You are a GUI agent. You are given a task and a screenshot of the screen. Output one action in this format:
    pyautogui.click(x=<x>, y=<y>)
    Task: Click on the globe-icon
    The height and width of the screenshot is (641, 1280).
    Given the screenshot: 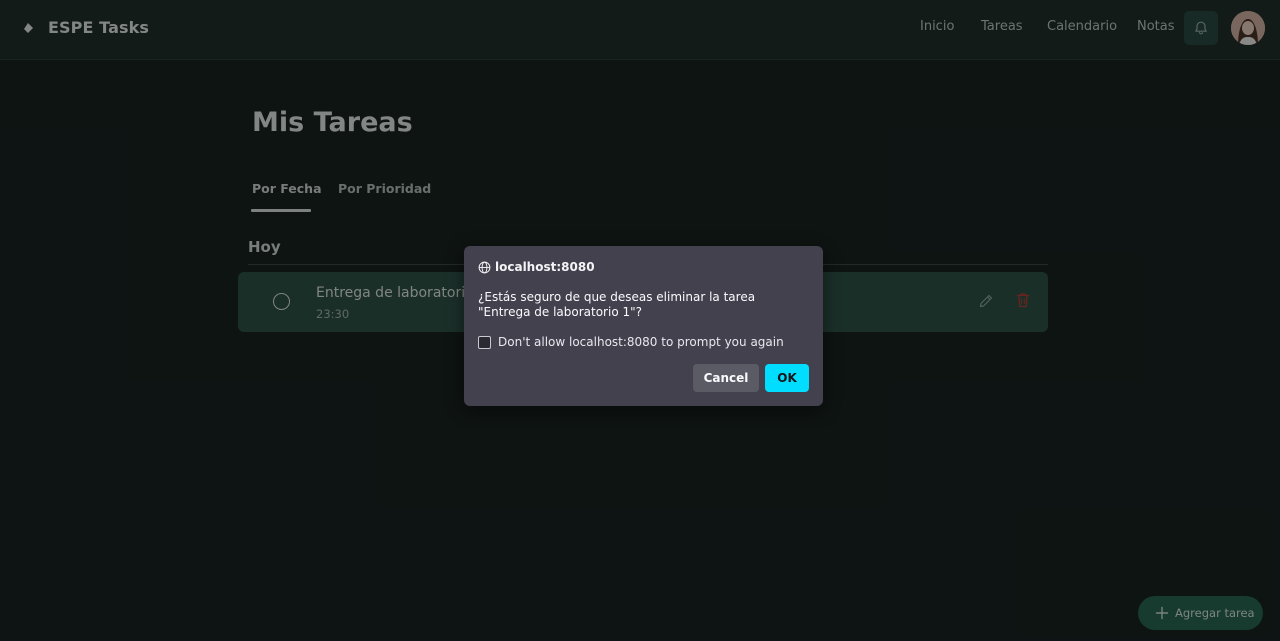 What is the action you would take?
    pyautogui.click(x=484, y=267)
    